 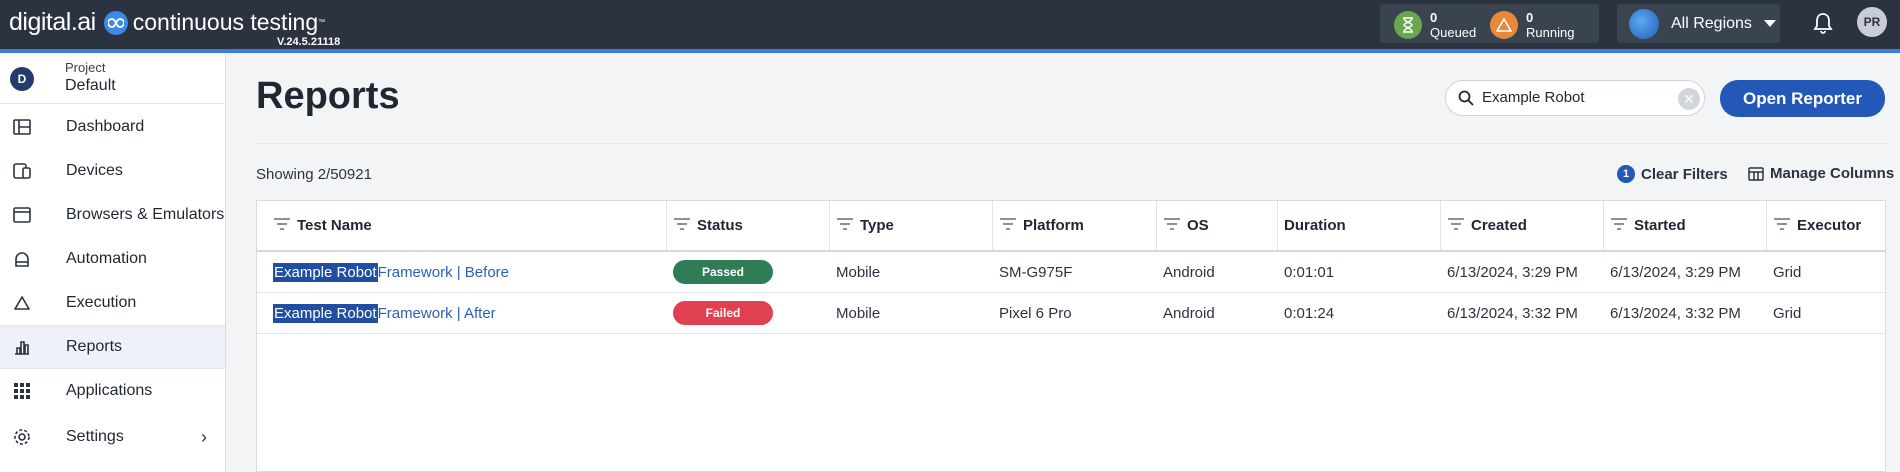 I want to click on sidebar-item-label: Applications, so click(x=109, y=390).